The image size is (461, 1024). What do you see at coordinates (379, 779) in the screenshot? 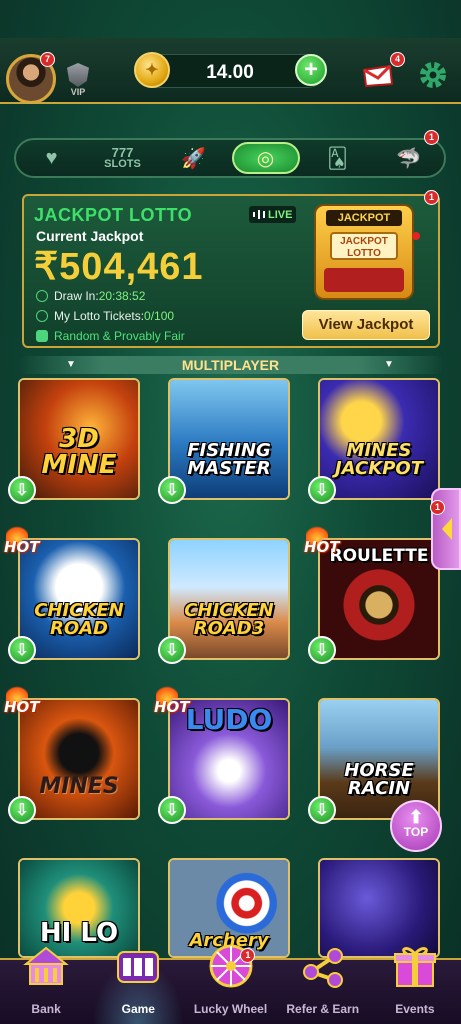
I see `game-title: HORSE RACIN` at bounding box center [379, 779].